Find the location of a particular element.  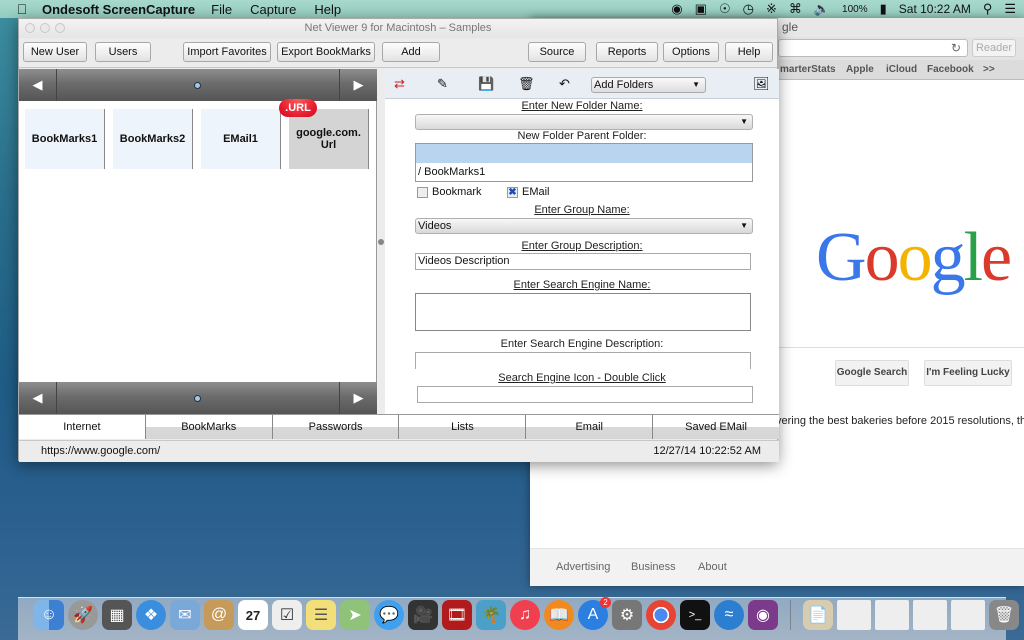

maps-icon: ➤ is located at coordinates (355, 615).